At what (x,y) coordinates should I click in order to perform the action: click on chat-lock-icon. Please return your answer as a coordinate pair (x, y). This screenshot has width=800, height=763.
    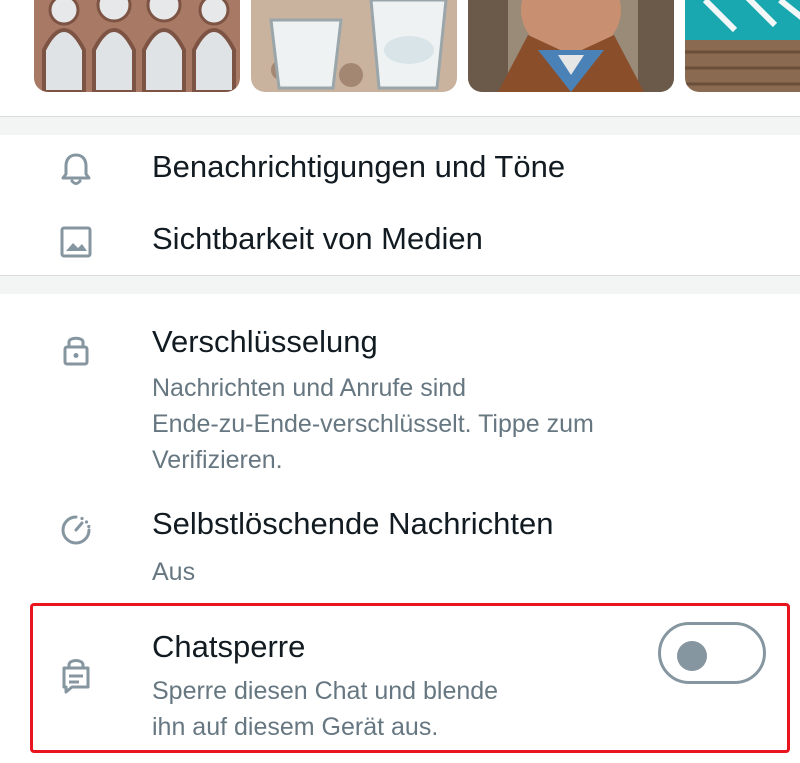
    Looking at the image, I should click on (76, 675).